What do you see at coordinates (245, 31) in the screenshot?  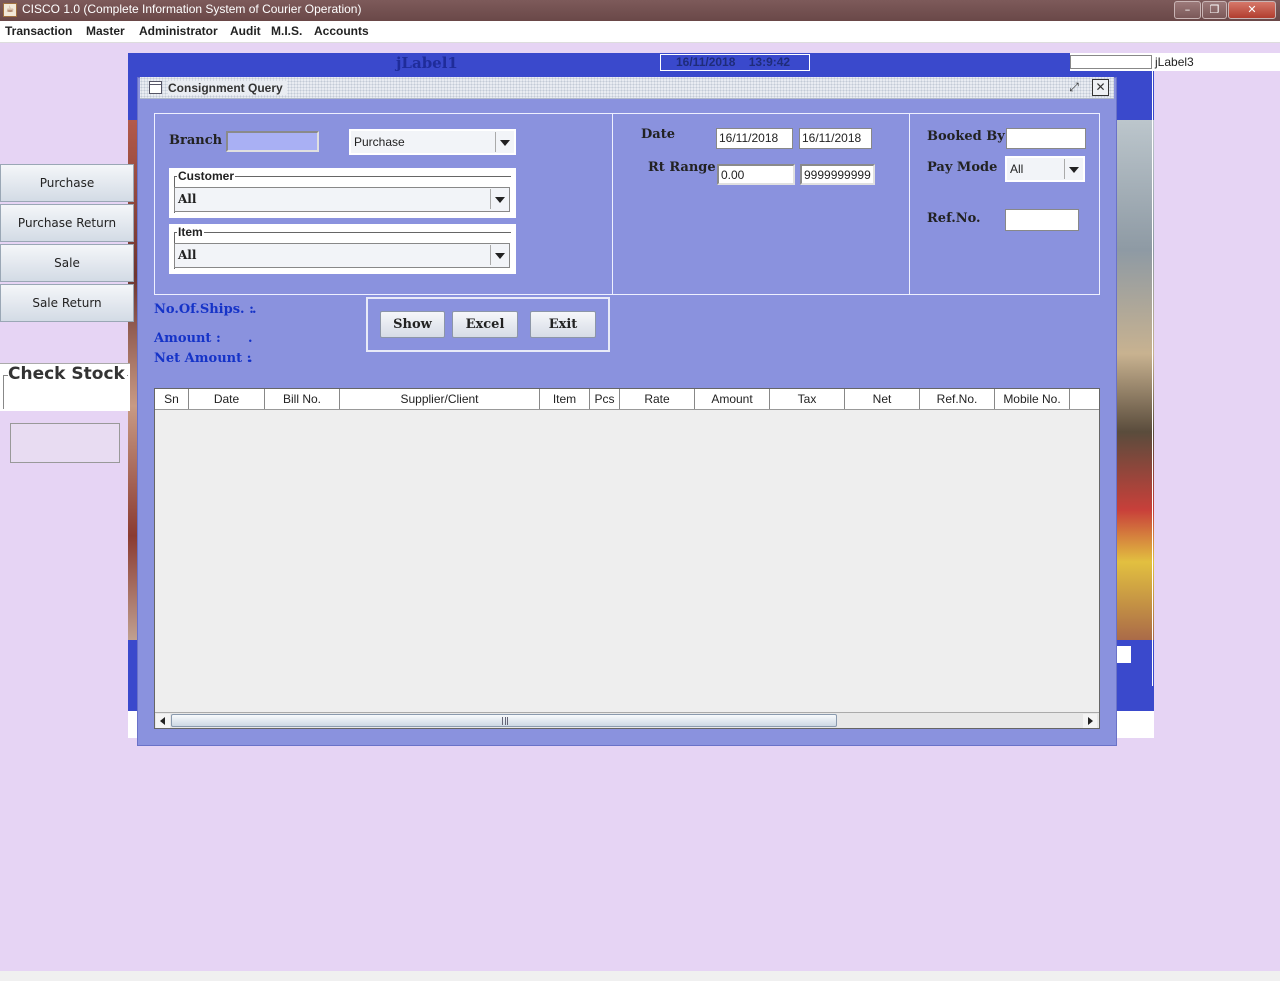 I see `menu-audit: Audit` at bounding box center [245, 31].